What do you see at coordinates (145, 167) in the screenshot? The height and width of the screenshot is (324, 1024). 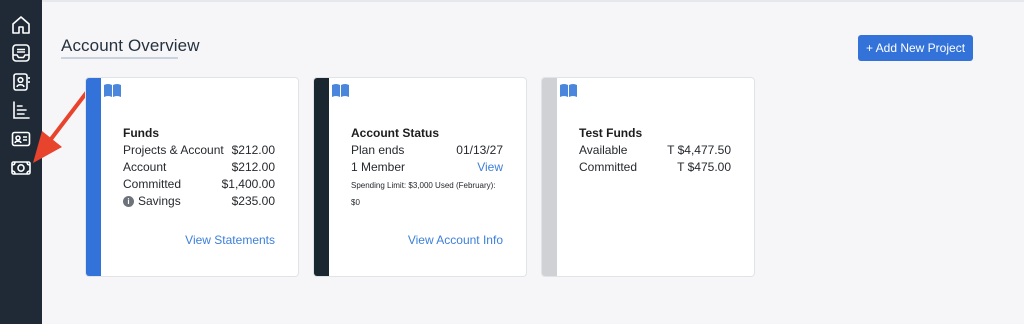 I see `funds-row-label: Account` at bounding box center [145, 167].